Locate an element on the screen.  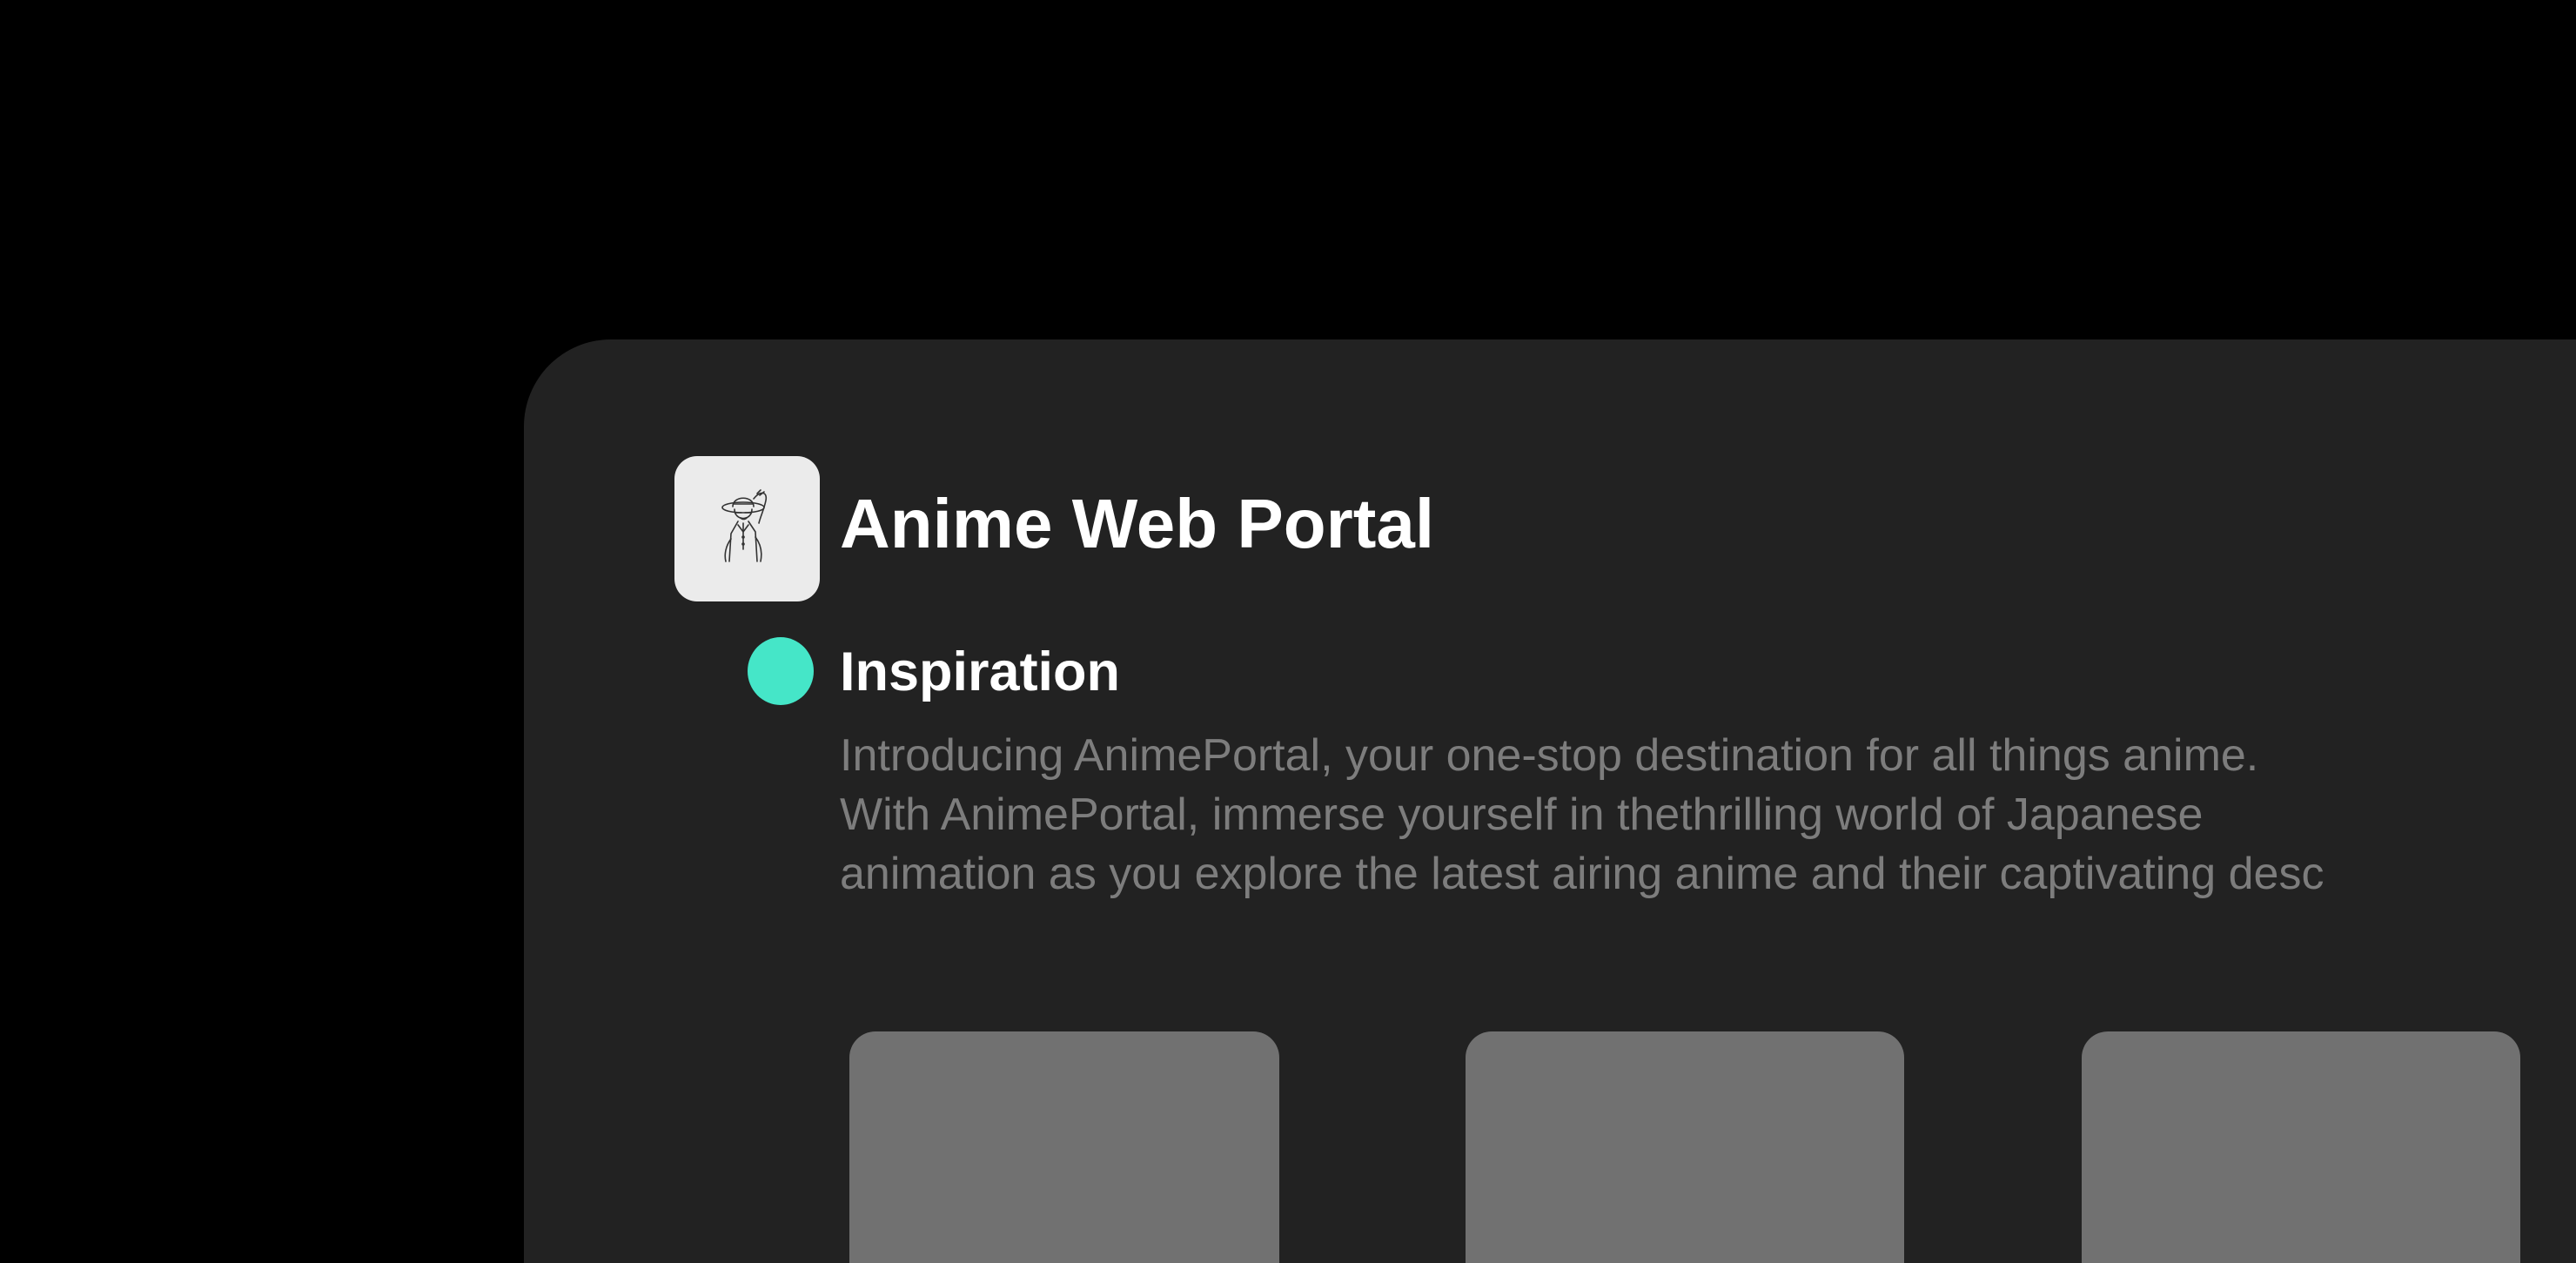
section-title: Inspiration is located at coordinates (980, 672).